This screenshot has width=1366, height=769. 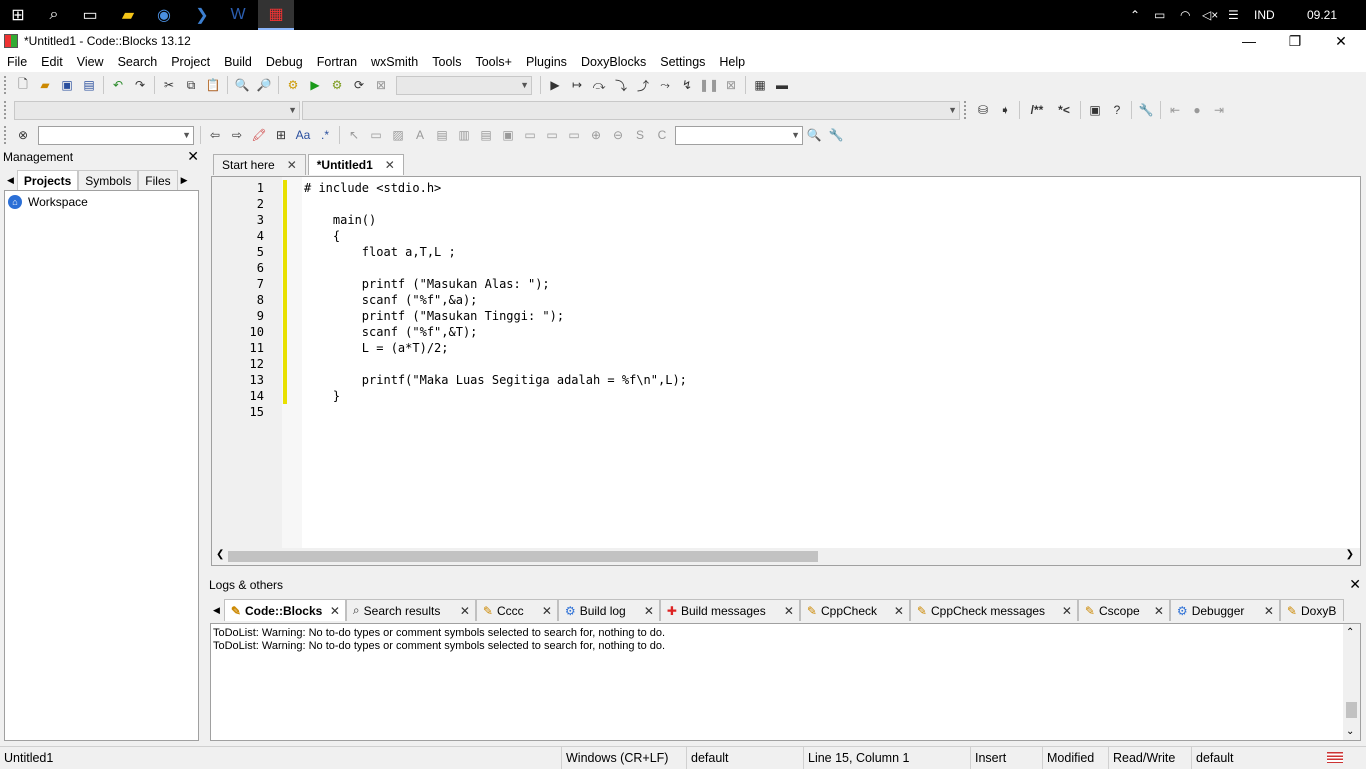 I want to click on menu-fortran: Fortran, so click(x=337, y=62).